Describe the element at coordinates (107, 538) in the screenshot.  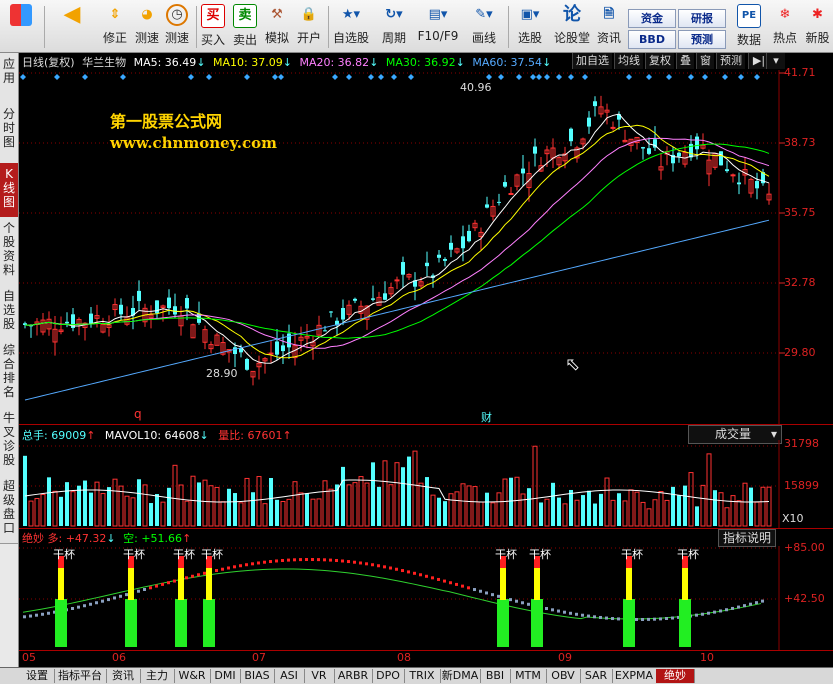
I see `indicator-header: 绝妙 多: +47.32↓ 空: +51.66↑` at that location.